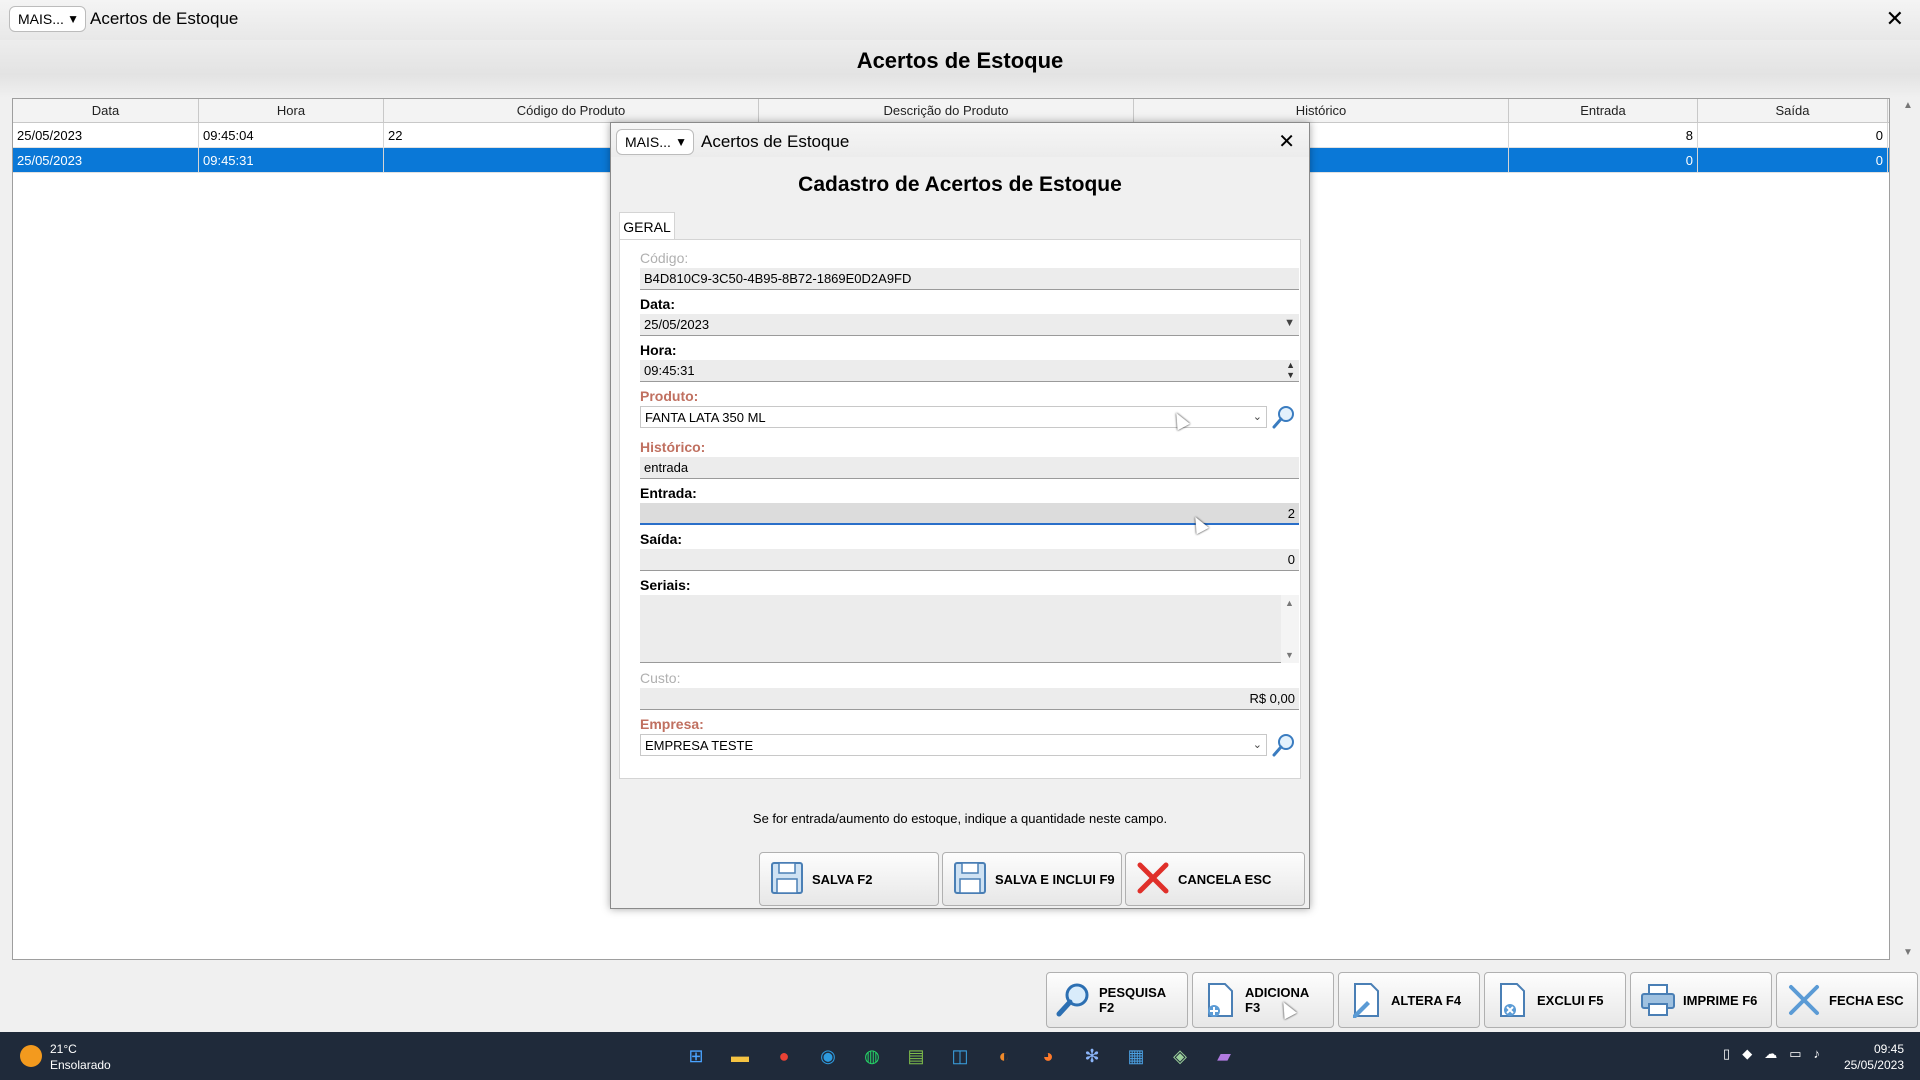  I want to click on empresa-search-icon, so click(1284, 745).